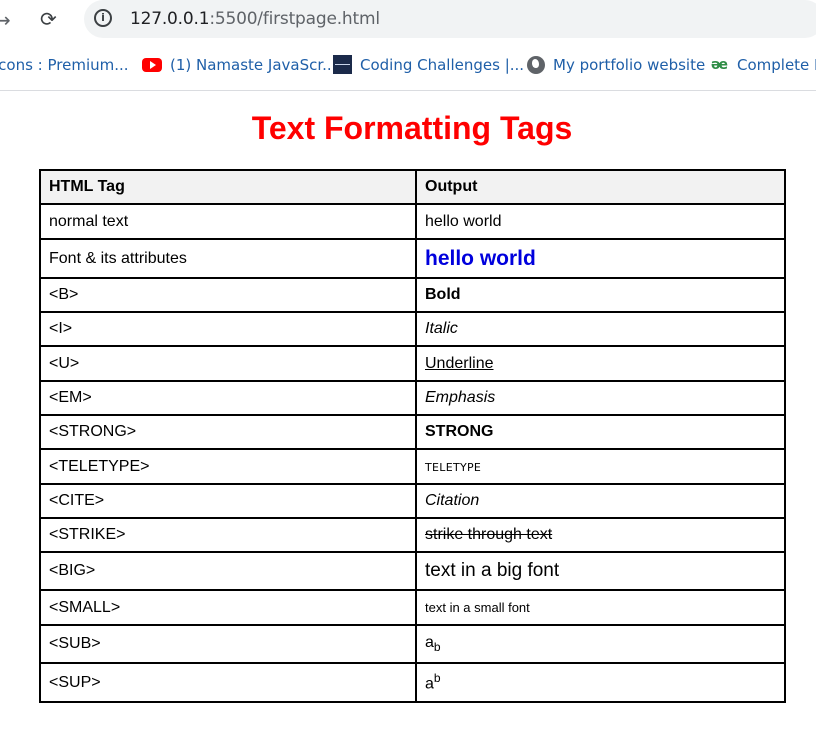 This screenshot has width=816, height=736. I want to click on table-row: normal text hello world, so click(412, 221).